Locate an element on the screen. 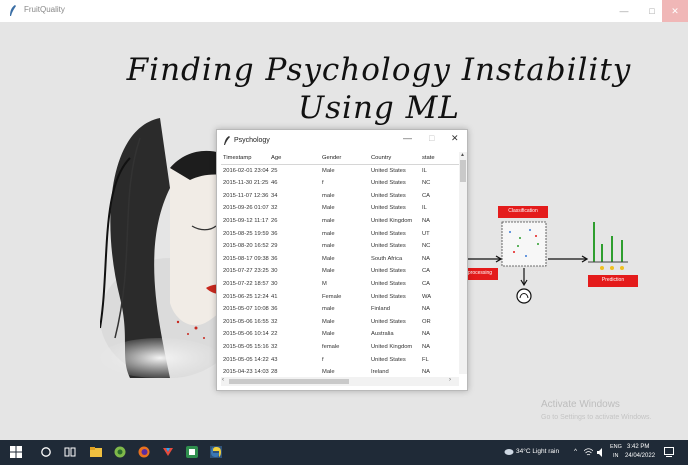 This screenshot has width=688, height=465. region-indicator: IN is located at coordinates (616, 456).